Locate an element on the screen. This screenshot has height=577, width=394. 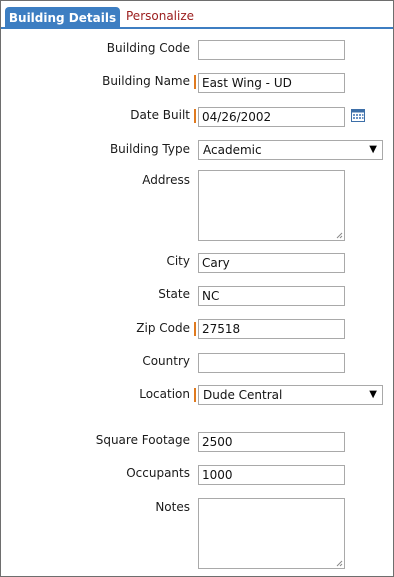
zip-code-required-marker is located at coordinates (195, 329).